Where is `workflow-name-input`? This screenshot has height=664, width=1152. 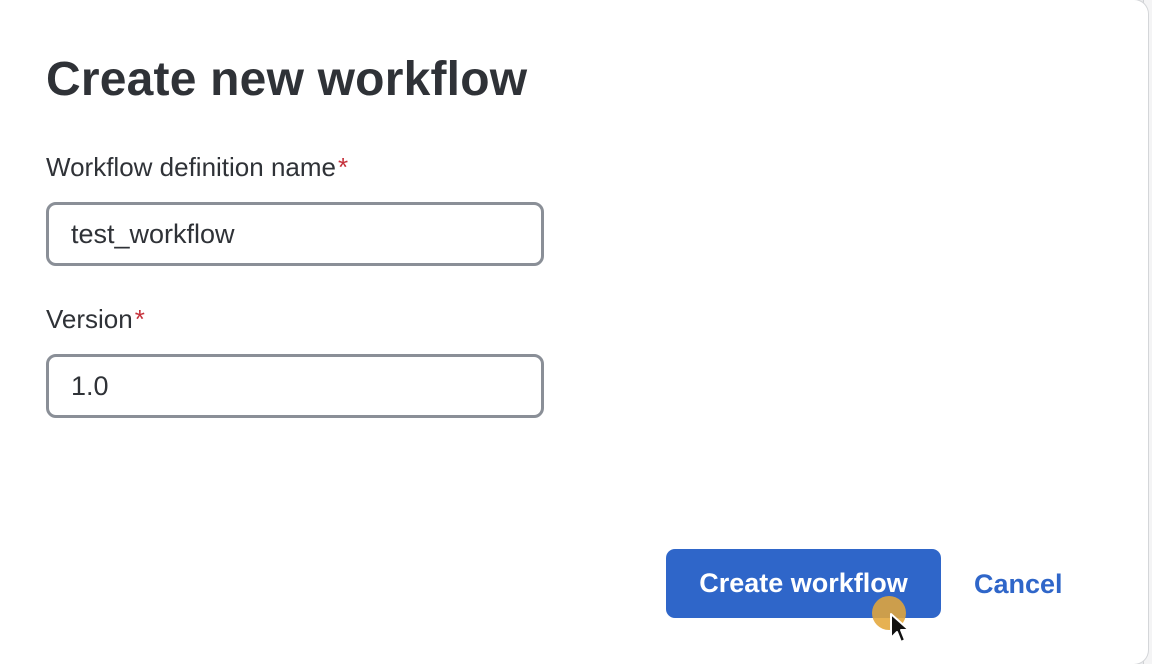 workflow-name-input is located at coordinates (295, 234).